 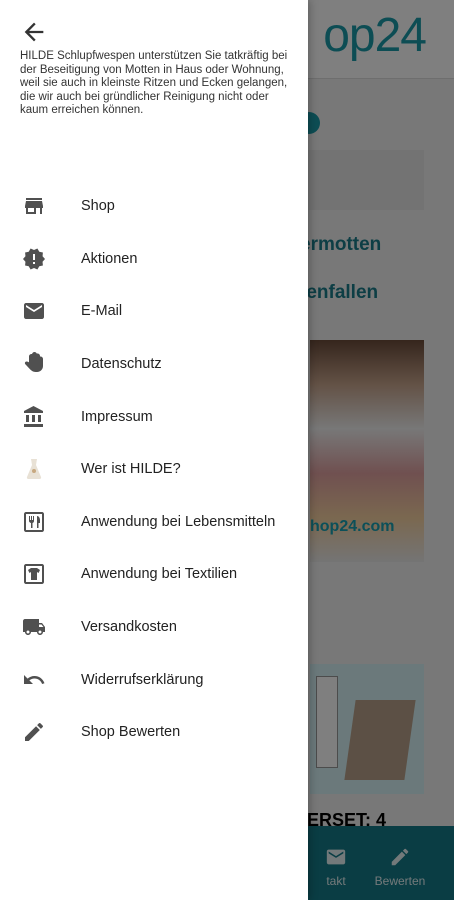 I want to click on menu-item-textilien: Anwendung bei Textilien, so click(x=154, y=574).